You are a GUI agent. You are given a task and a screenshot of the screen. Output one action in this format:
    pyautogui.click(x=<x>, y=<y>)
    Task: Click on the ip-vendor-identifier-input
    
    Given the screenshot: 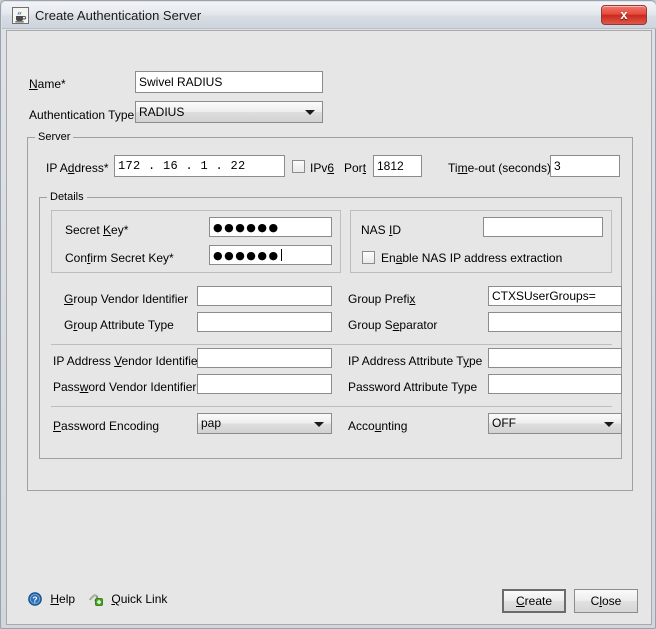 What is the action you would take?
    pyautogui.click(x=264, y=358)
    